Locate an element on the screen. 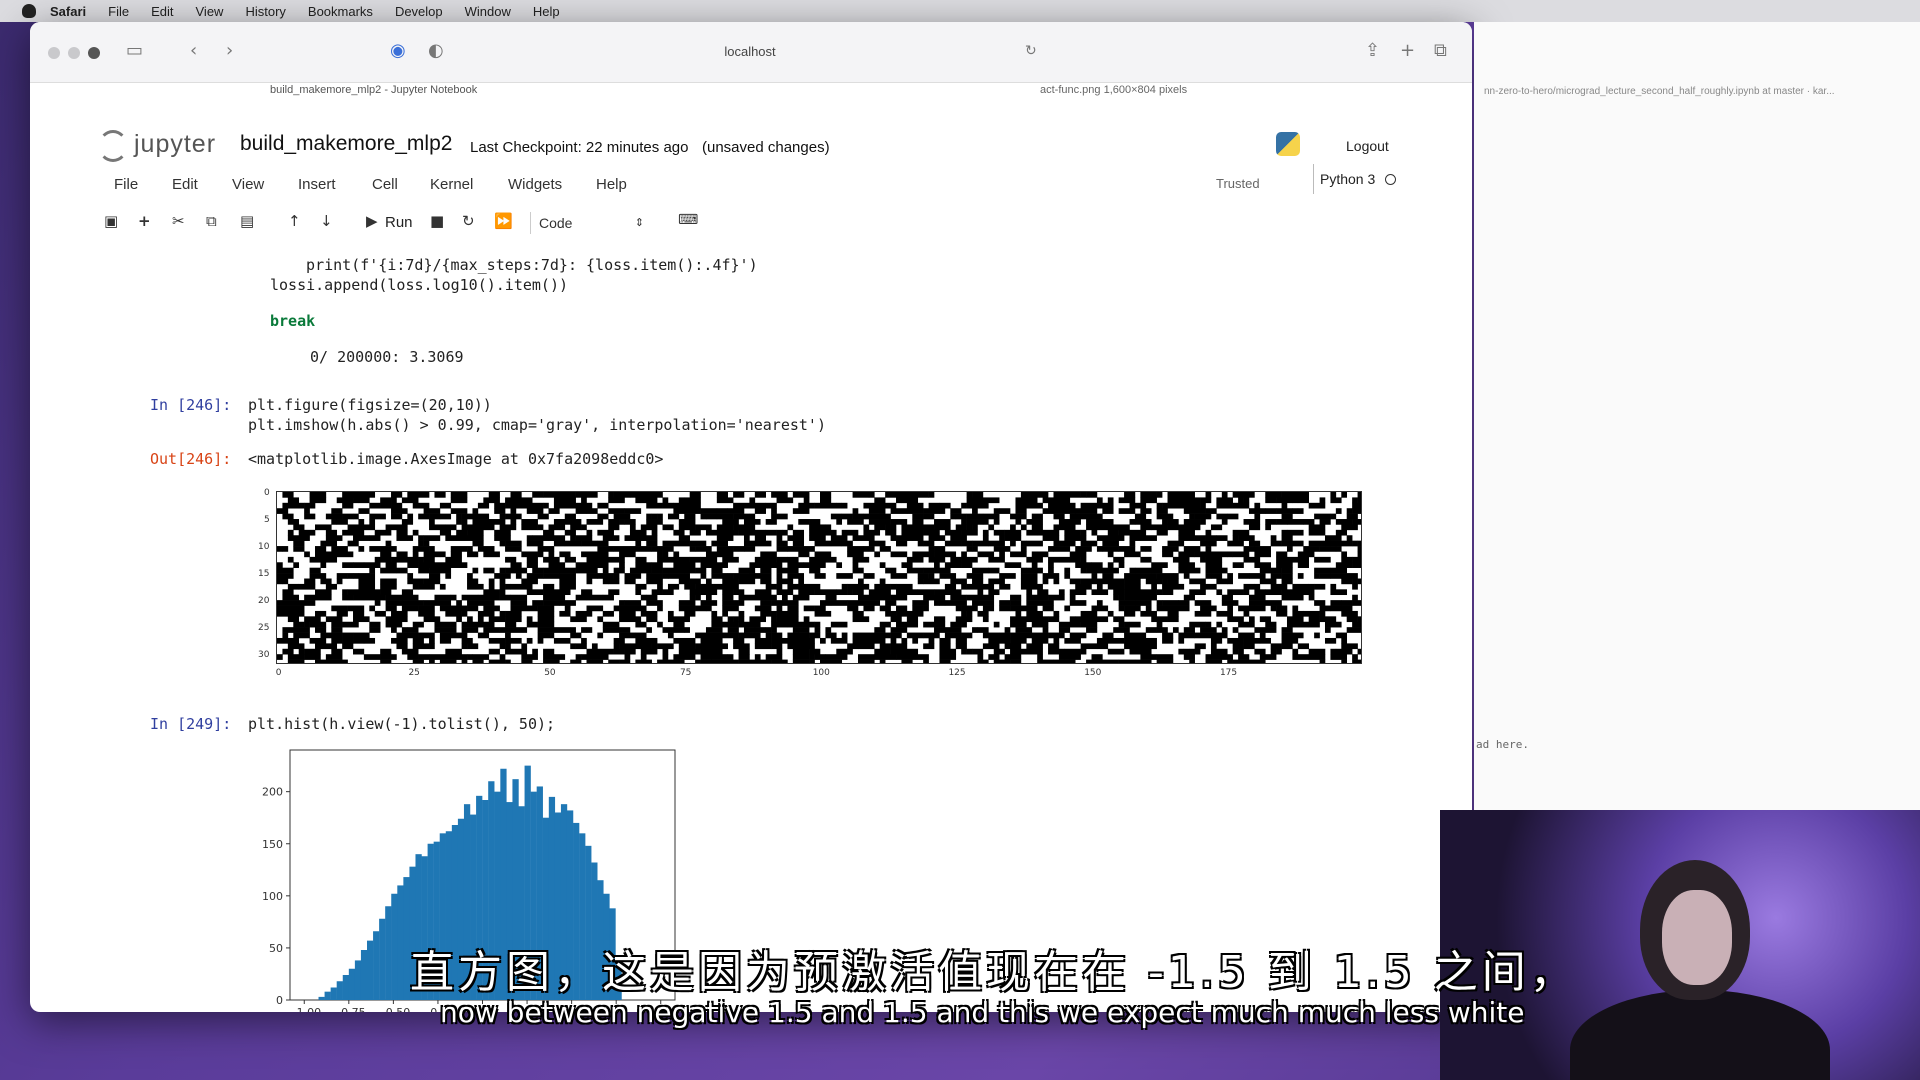  menu-history: History is located at coordinates (265, 11).